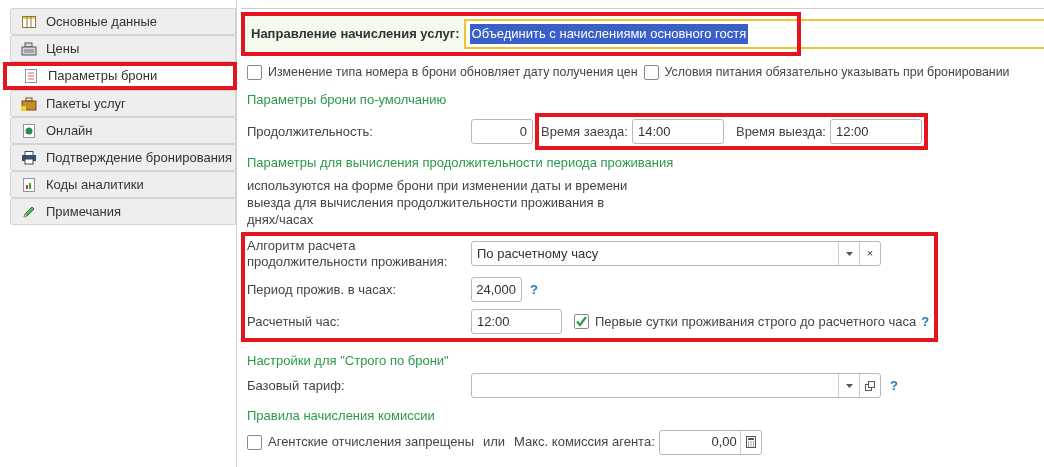 Image resolution: width=1044 pixels, height=467 pixels. Describe the element at coordinates (710, 442) in the screenshot. I see `commission-field: 0,00` at that location.